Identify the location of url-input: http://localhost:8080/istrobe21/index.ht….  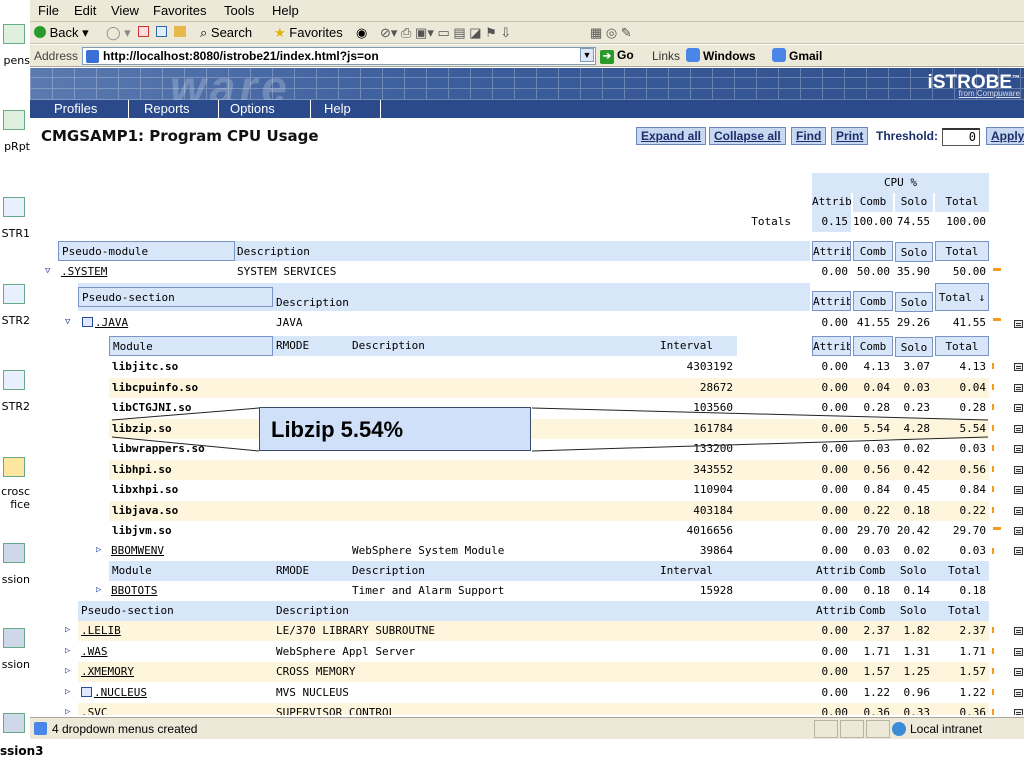
(339, 56).